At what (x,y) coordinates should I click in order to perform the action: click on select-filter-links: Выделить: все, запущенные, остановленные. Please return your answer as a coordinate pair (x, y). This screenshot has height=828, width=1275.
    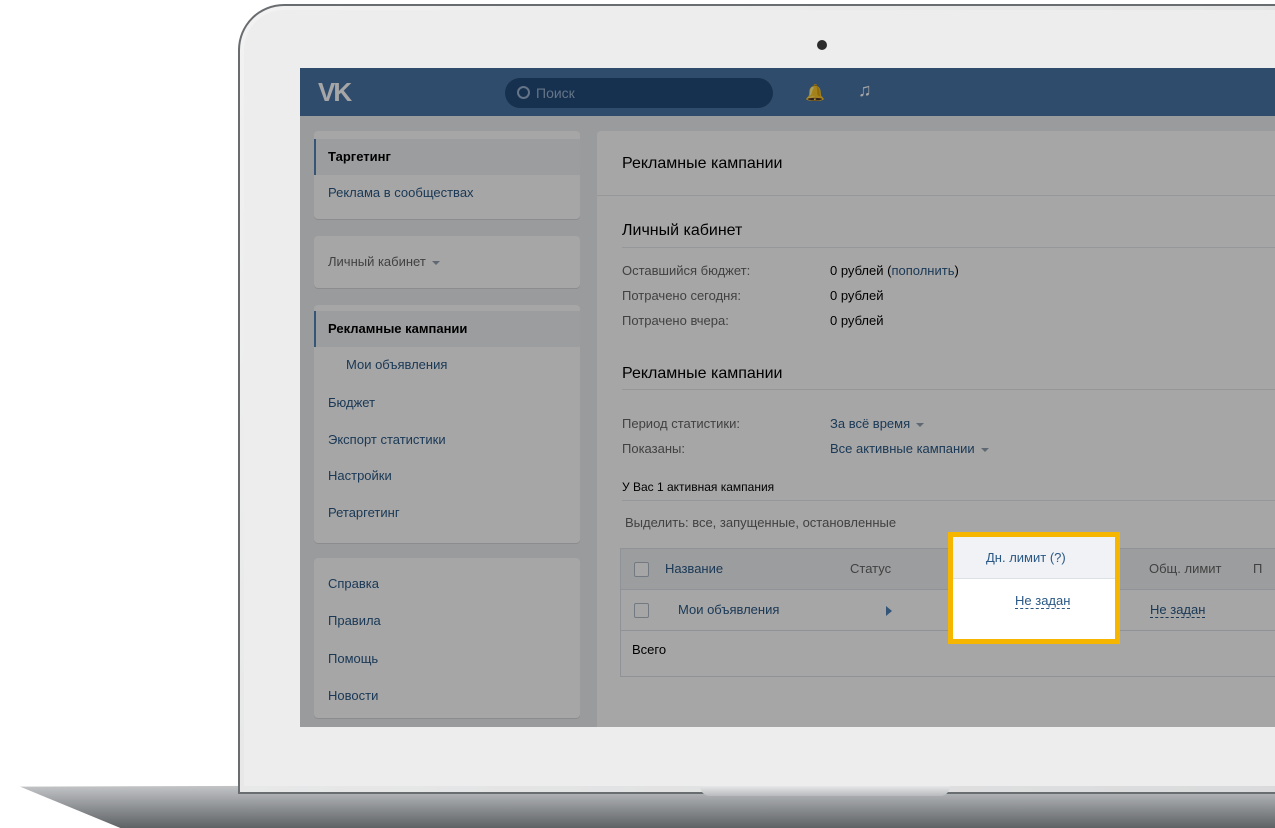
    Looking at the image, I should click on (760, 522).